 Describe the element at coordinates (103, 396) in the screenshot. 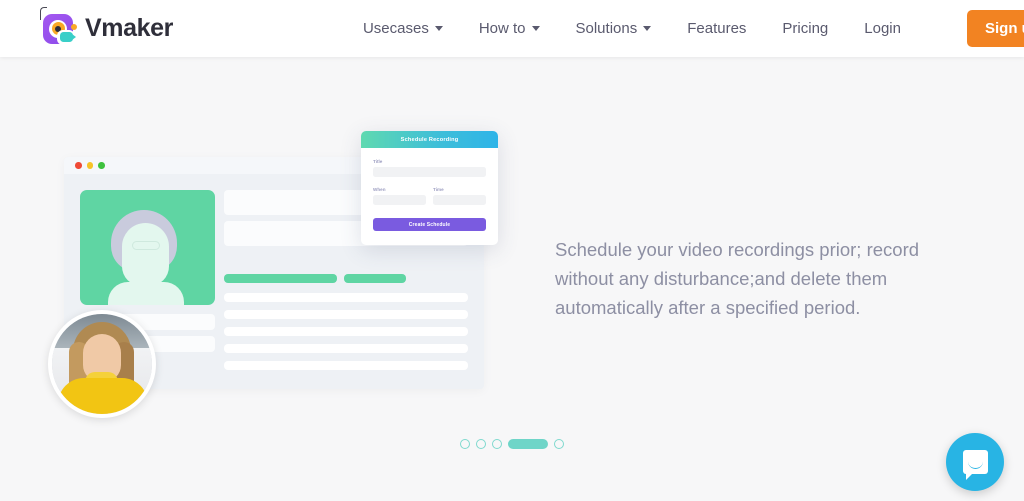

I see `avatar-sweater-shape` at that location.